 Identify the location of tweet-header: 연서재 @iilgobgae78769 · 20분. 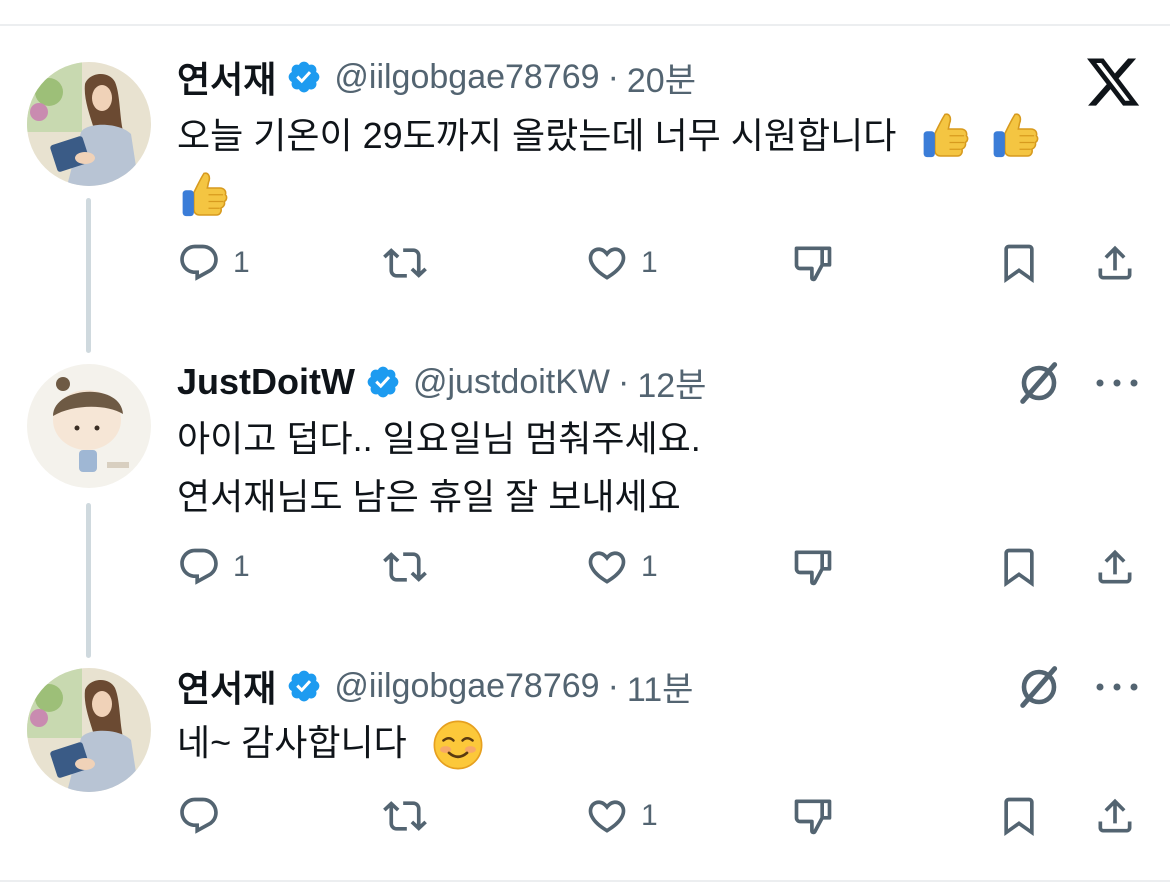
(436, 77).